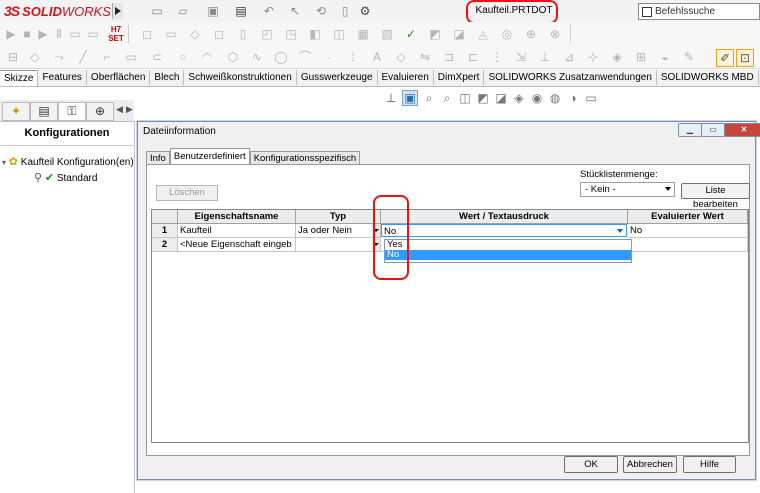 The width and height of the screenshot is (760, 493). I want to click on toolbar-icon-g: ◳, so click(291, 34).